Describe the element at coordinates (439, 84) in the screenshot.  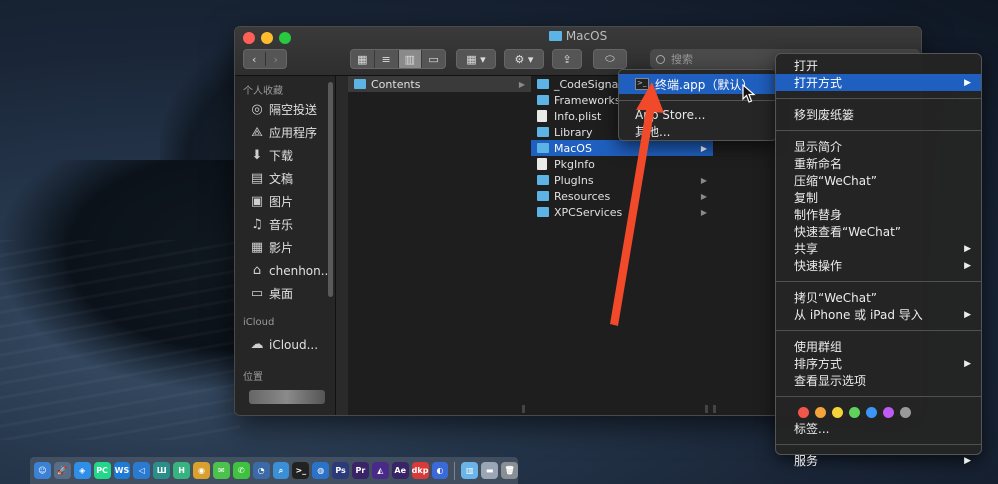
I see `list-item-contents: Contents ▶` at that location.